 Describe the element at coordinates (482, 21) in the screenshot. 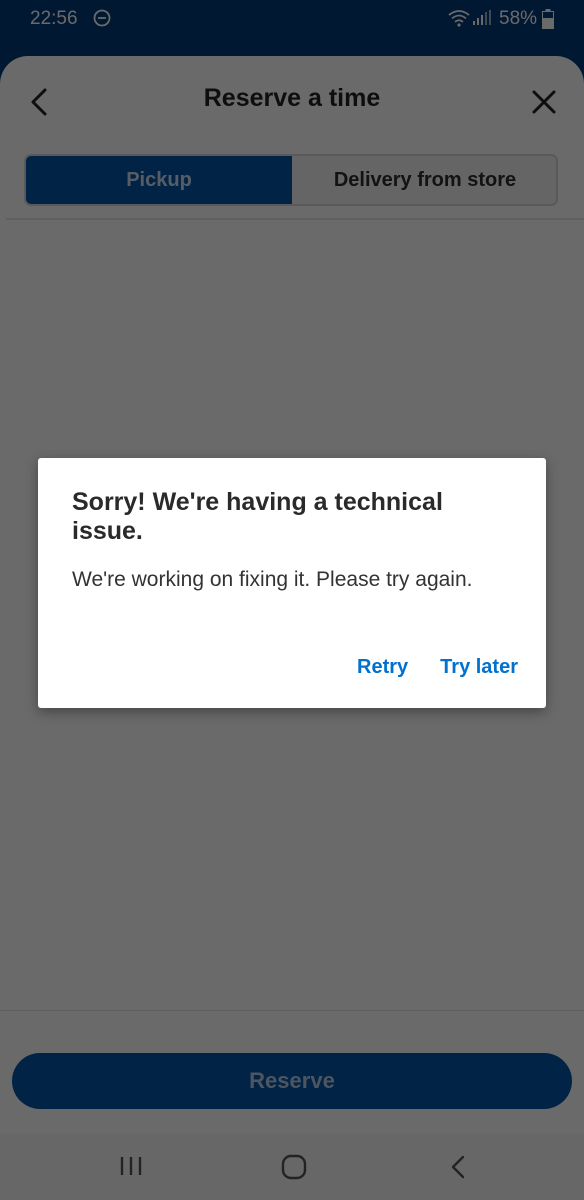

I see `signal-icon` at that location.